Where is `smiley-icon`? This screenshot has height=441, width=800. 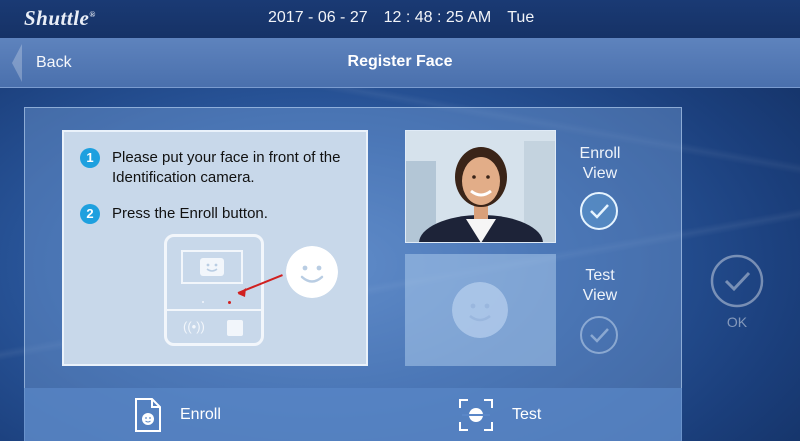
smiley-icon is located at coordinates (312, 272).